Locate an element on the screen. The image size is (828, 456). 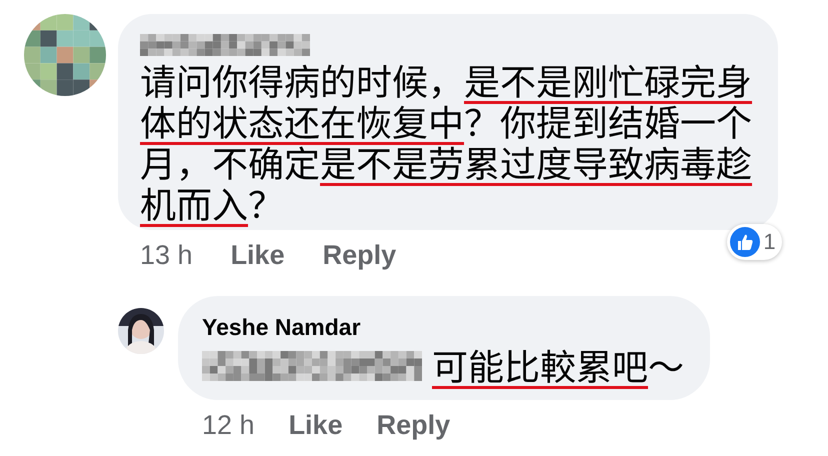
author-name: Yeshe Namdar is located at coordinates (443, 327).